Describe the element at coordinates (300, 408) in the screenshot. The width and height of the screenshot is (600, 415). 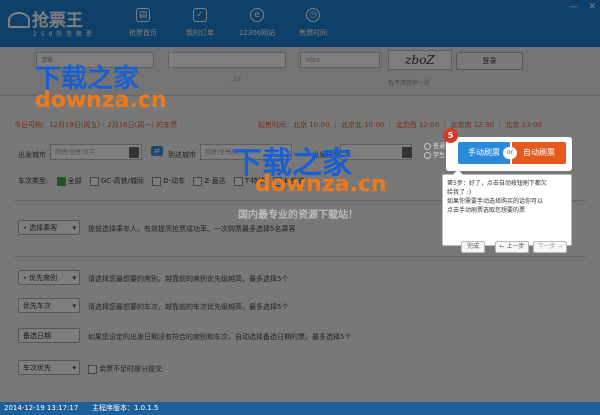
I see `status-bar: 2014-12-19 13:17:17 主程序版本：1.0.1.5` at that location.